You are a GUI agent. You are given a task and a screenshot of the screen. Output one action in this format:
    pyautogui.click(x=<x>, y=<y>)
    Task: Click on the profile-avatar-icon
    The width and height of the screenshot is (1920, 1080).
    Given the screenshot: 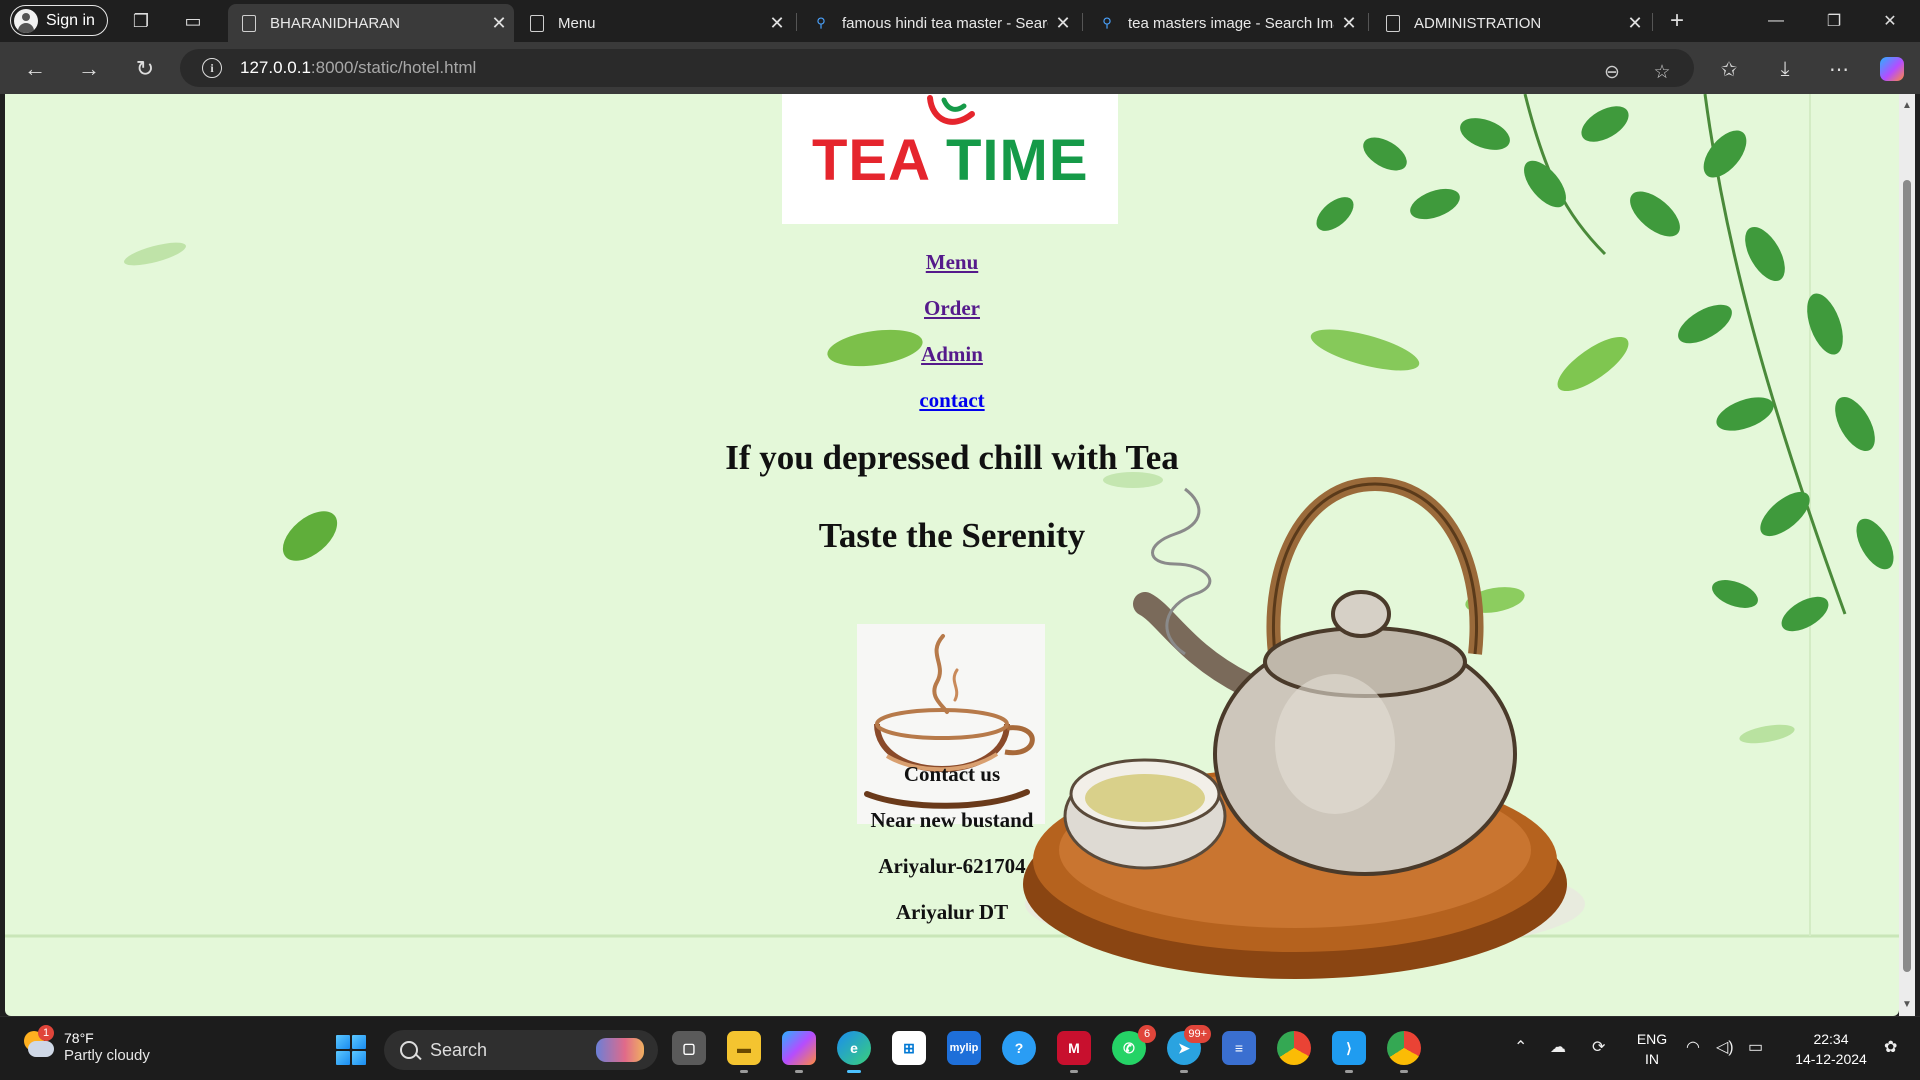 What is the action you would take?
    pyautogui.click(x=26, y=20)
    